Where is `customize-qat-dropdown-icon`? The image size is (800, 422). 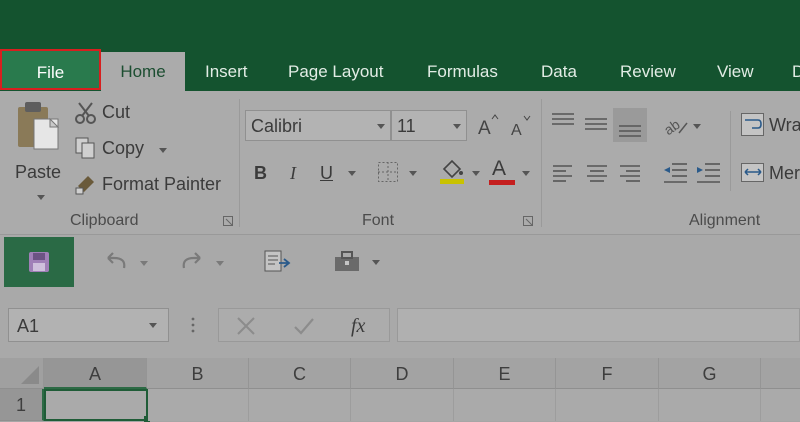 customize-qat-dropdown-icon is located at coordinates (376, 262).